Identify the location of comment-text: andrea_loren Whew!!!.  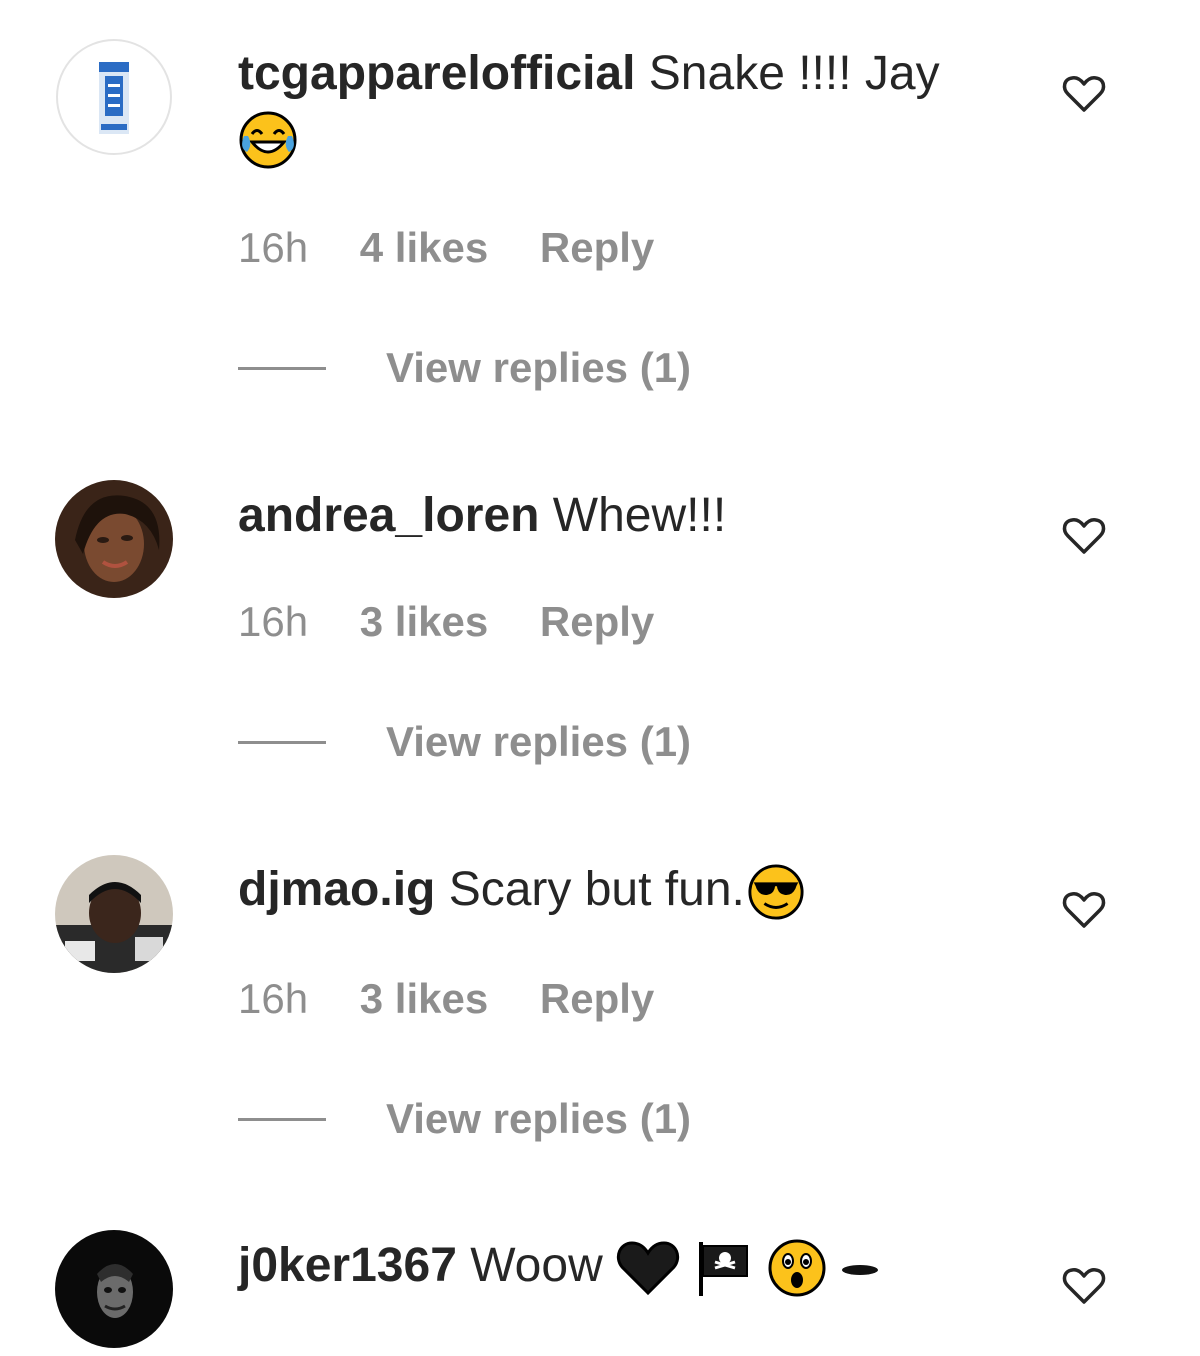
(608, 516).